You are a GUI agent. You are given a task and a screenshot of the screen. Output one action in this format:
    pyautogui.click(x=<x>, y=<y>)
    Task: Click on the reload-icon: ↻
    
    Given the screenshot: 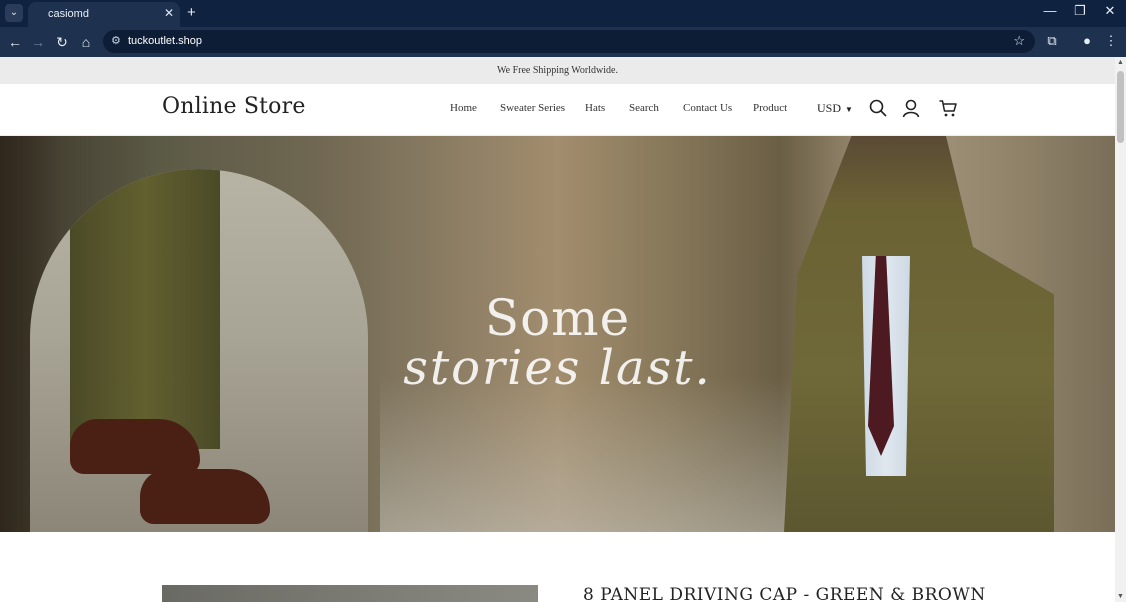 What is the action you would take?
    pyautogui.click(x=62, y=42)
    